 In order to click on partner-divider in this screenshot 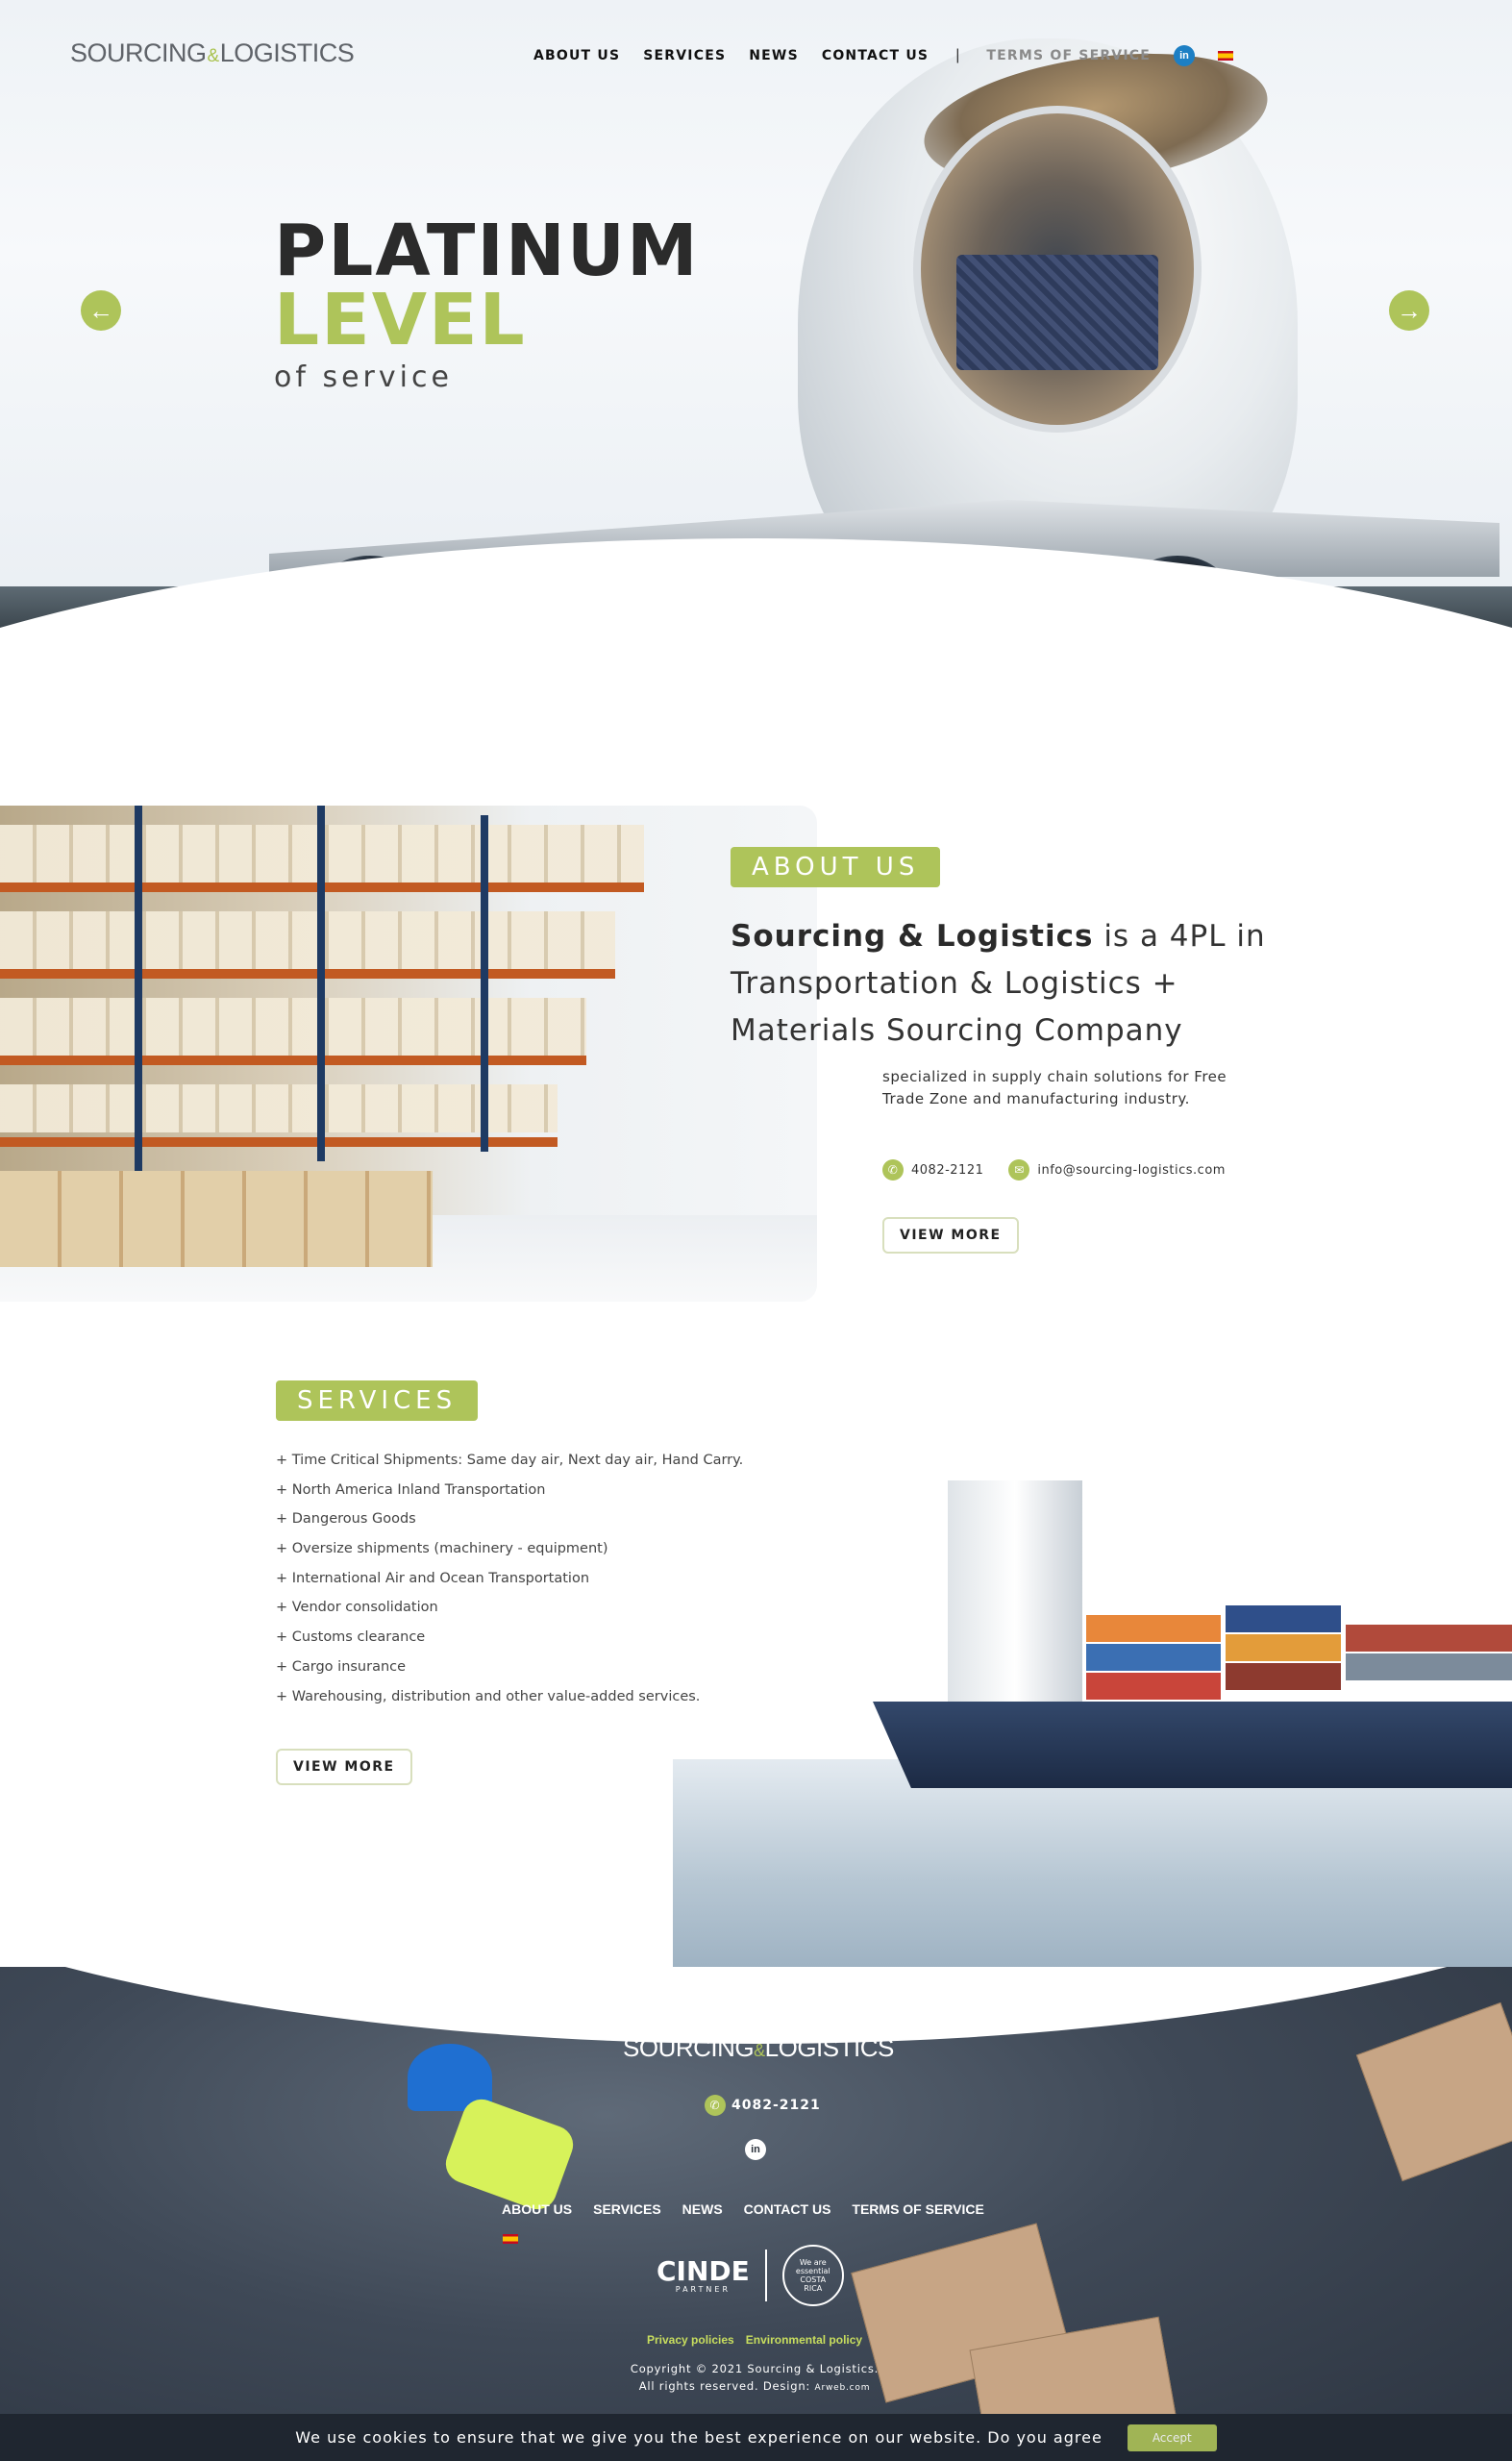, I will do `click(765, 2275)`.